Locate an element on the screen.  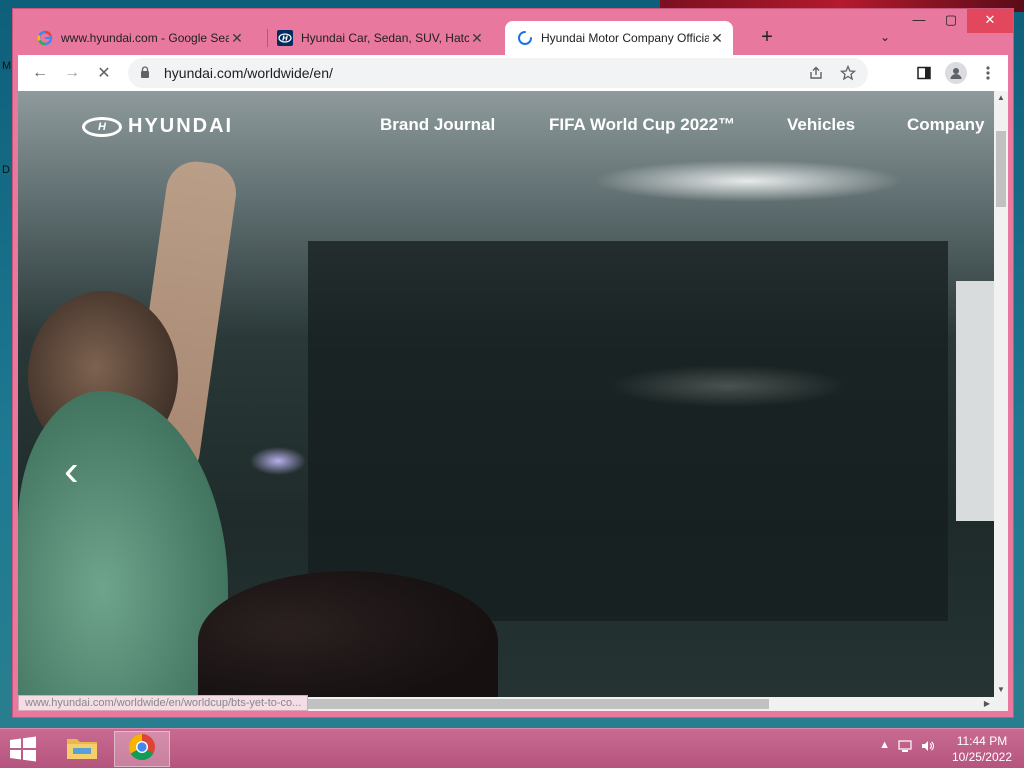
hero-stadium-screen is located at coordinates (976, 401).